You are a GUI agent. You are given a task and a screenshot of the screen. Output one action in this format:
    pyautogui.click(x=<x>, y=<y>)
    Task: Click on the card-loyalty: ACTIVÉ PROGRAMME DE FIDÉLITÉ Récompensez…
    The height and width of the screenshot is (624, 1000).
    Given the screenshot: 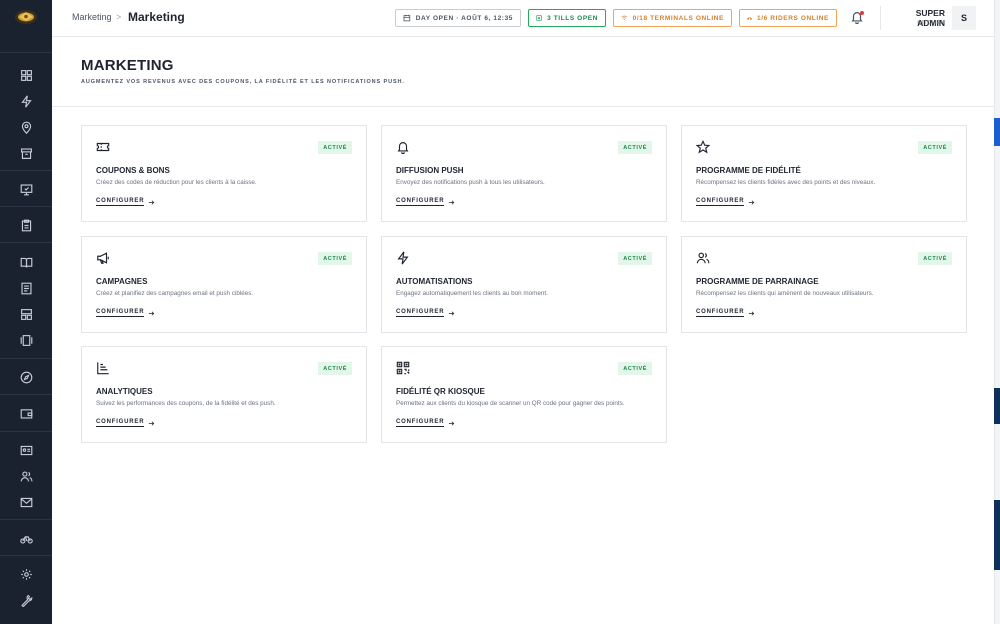 What is the action you would take?
    pyautogui.click(x=824, y=173)
    